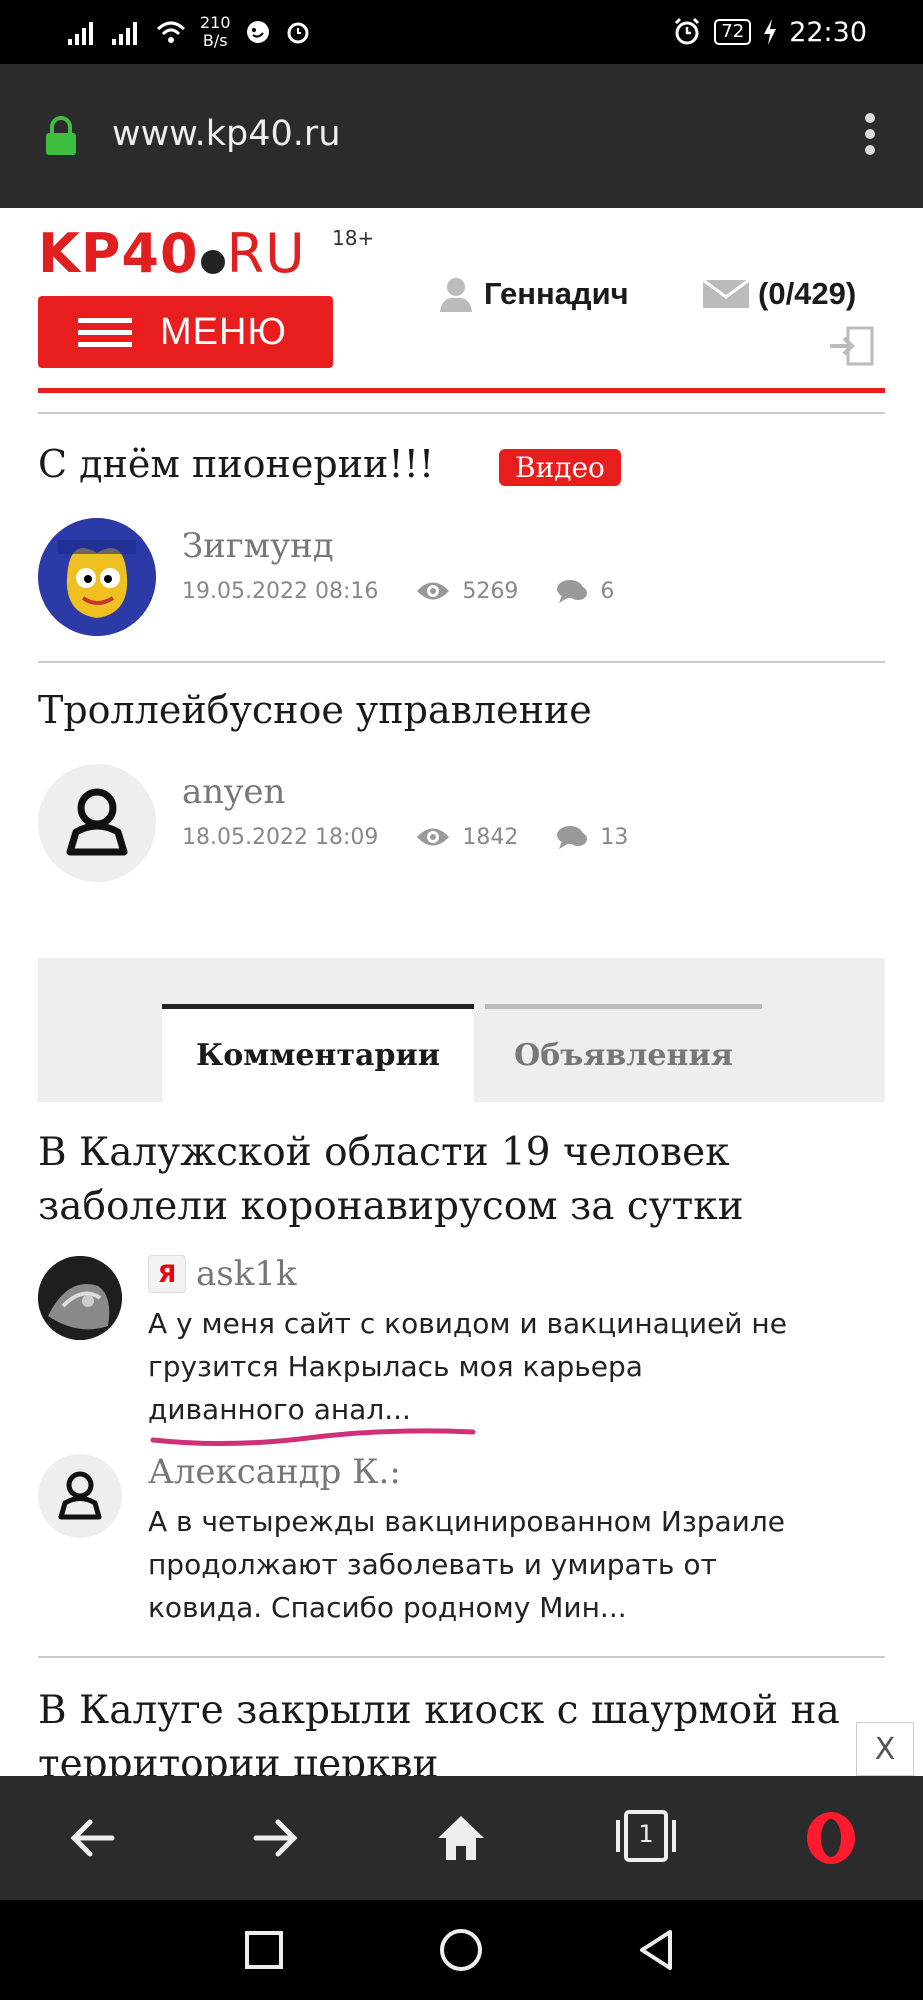  What do you see at coordinates (318, 1053) in the screenshot?
I see `tab-comments: Комментарии` at bounding box center [318, 1053].